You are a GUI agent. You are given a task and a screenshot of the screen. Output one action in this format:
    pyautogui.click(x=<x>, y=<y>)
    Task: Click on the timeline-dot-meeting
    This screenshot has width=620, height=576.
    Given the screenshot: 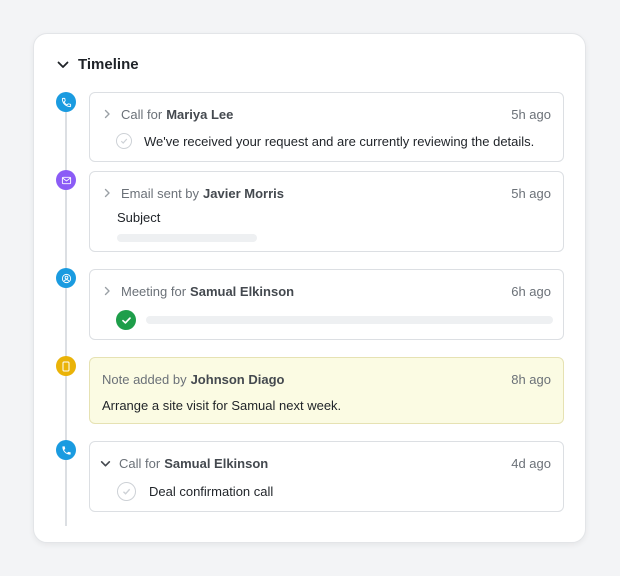 What is the action you would take?
    pyautogui.click(x=66, y=278)
    